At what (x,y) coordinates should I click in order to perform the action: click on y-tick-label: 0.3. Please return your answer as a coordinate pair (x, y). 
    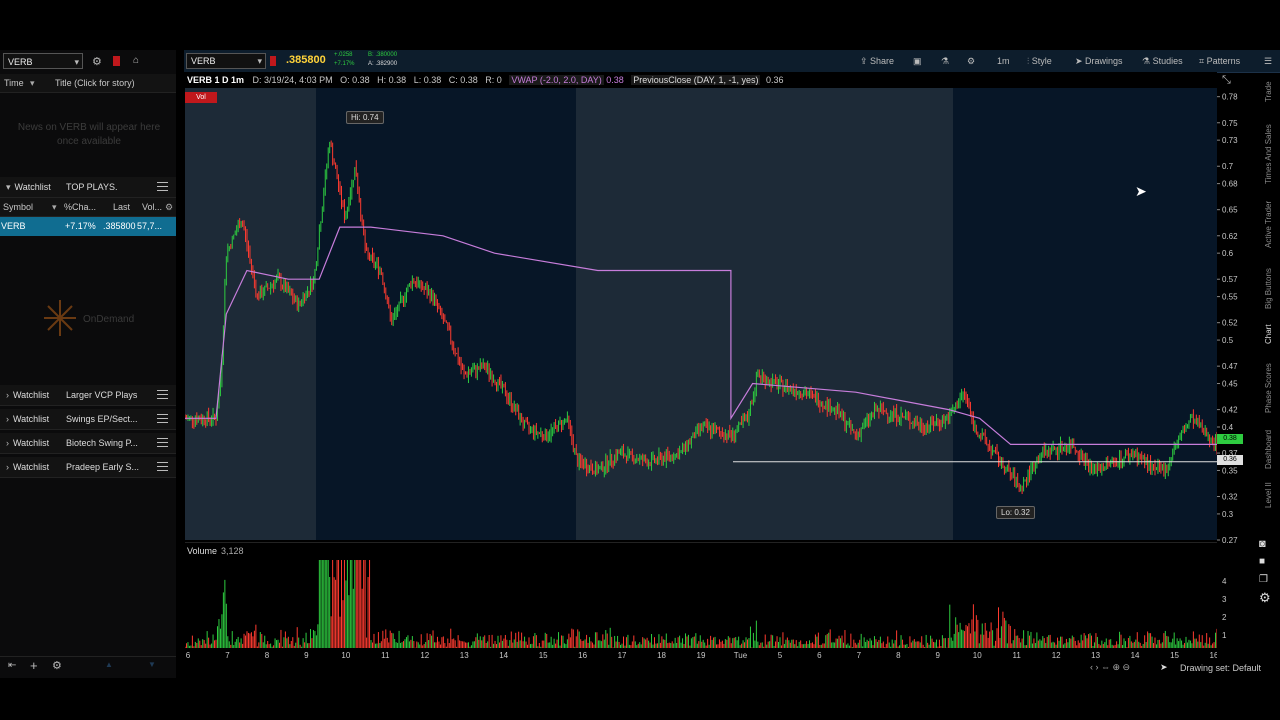
    Looking at the image, I should click on (1228, 514).